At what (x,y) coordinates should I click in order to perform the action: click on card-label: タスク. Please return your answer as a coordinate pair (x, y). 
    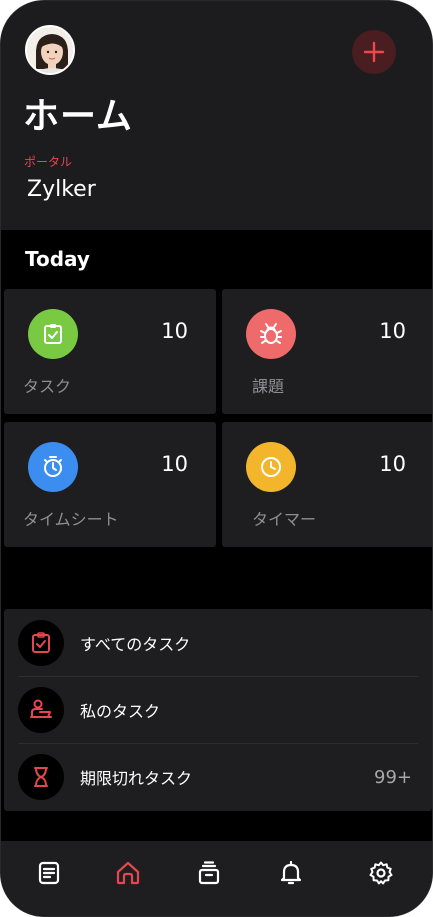
    Looking at the image, I should click on (47, 386).